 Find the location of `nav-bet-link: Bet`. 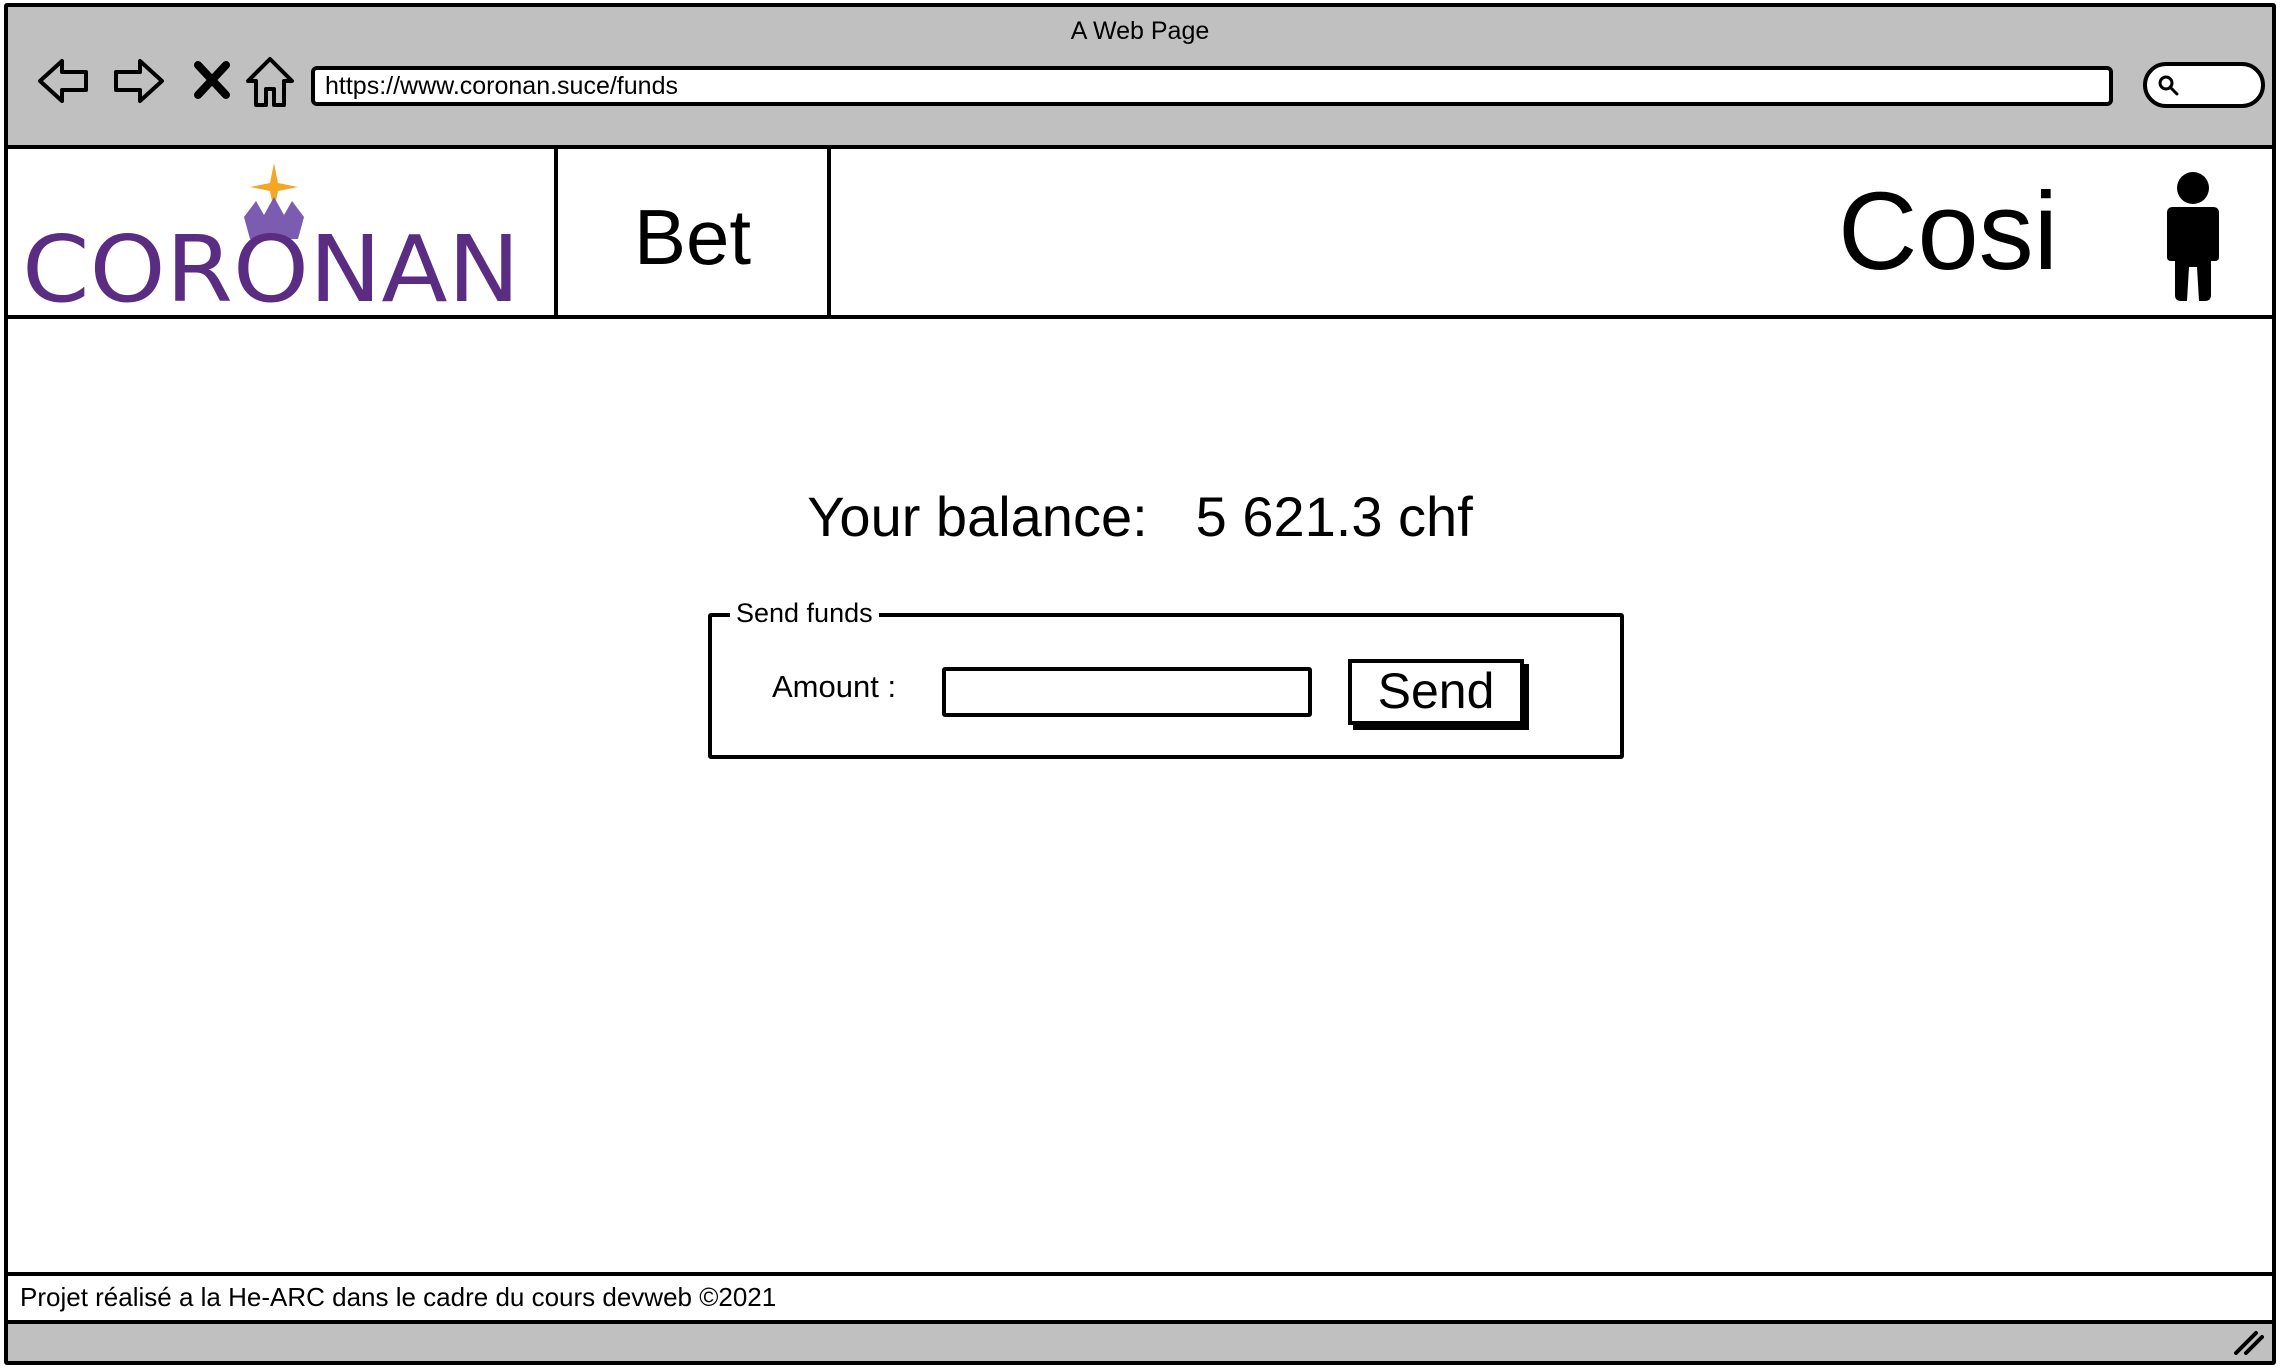

nav-bet-link: Bet is located at coordinates (692, 232).